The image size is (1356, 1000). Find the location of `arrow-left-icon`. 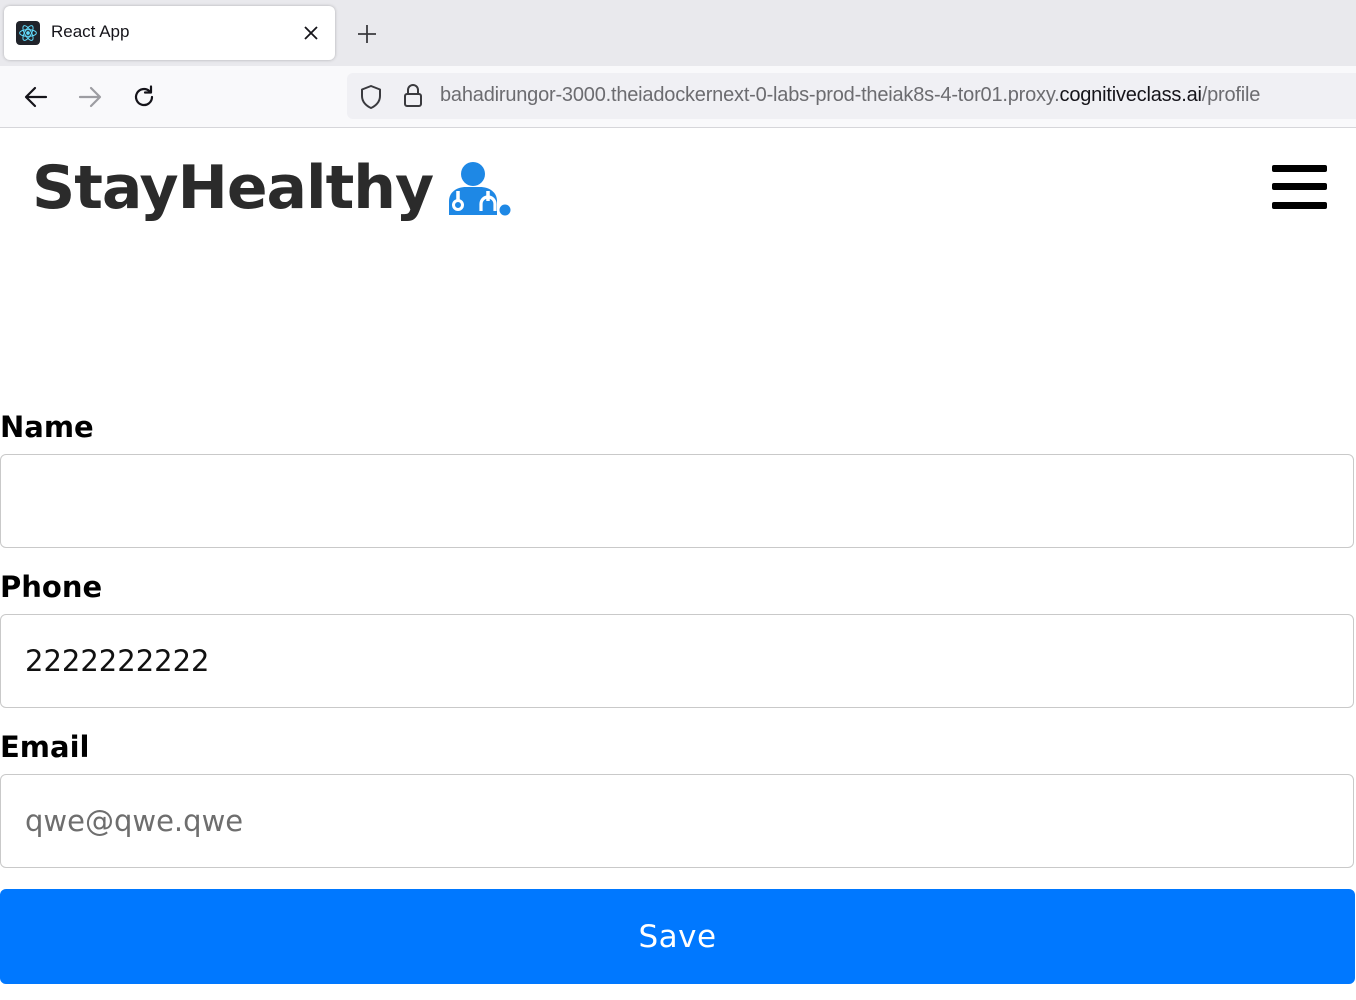

arrow-left-icon is located at coordinates (36, 97).